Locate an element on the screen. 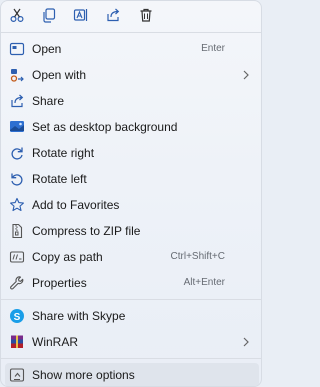  menu-item-open-with: Open with is located at coordinates (132, 75).